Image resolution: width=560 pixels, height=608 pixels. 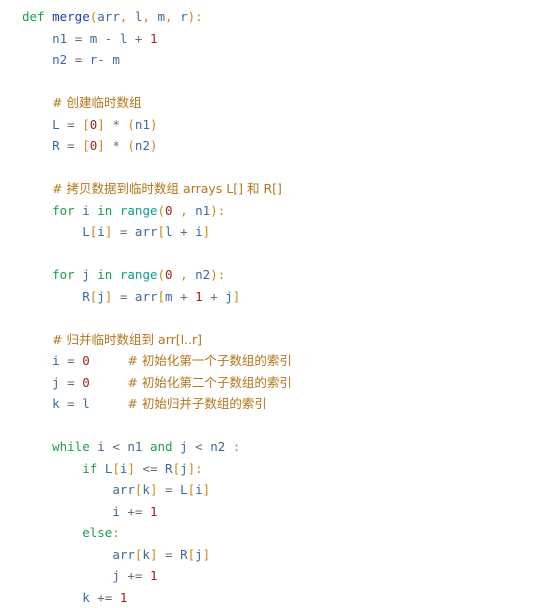 What do you see at coordinates (291, 211) in the screenshot?
I see `code-line: for i in range(0 , n1):` at bounding box center [291, 211].